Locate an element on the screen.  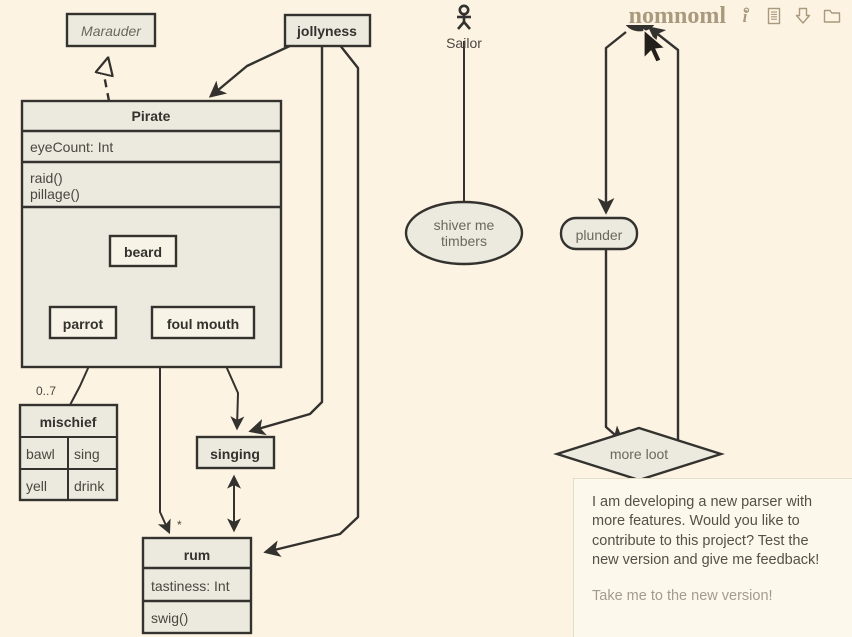
node-shiver-title-line1: shiver me is located at coordinates (464, 225).